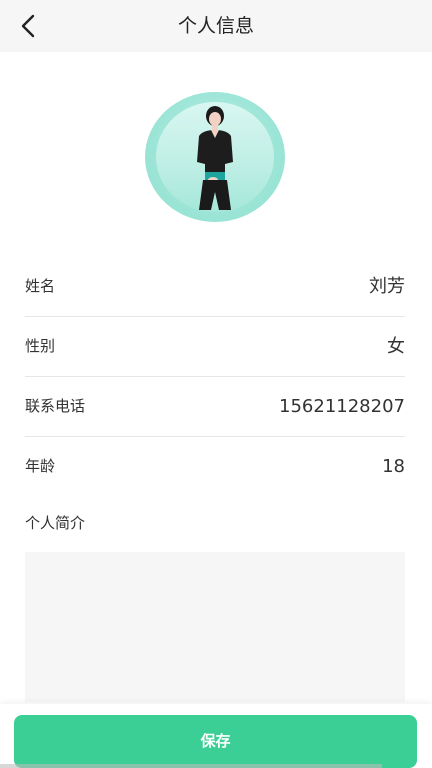 The image size is (432, 768). Describe the element at coordinates (40, 286) in the screenshot. I see `name-label: 姓名` at that location.